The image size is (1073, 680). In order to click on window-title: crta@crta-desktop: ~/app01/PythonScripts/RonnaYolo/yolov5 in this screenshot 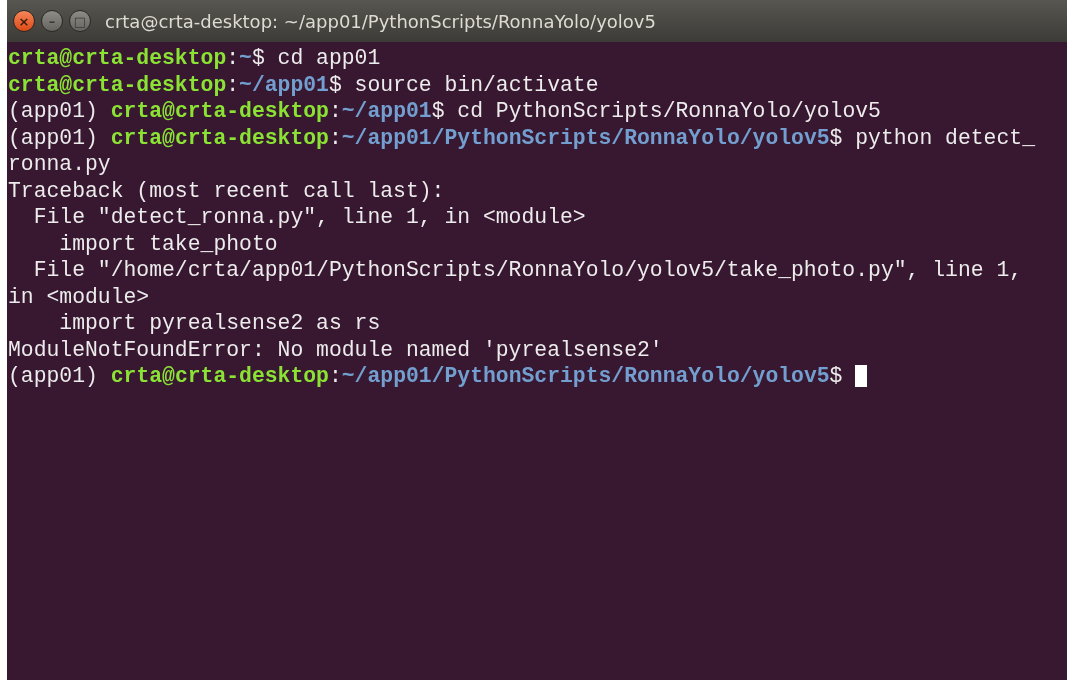, I will do `click(380, 21)`.